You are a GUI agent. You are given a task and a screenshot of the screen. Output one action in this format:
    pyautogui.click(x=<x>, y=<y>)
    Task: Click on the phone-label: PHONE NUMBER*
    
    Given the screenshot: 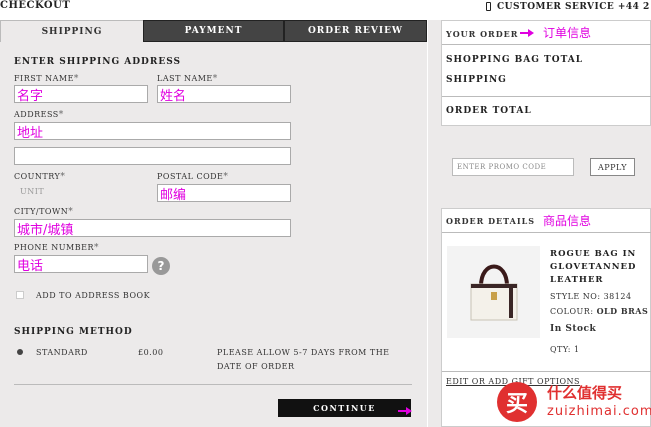 What is the action you would take?
    pyautogui.click(x=56, y=248)
    